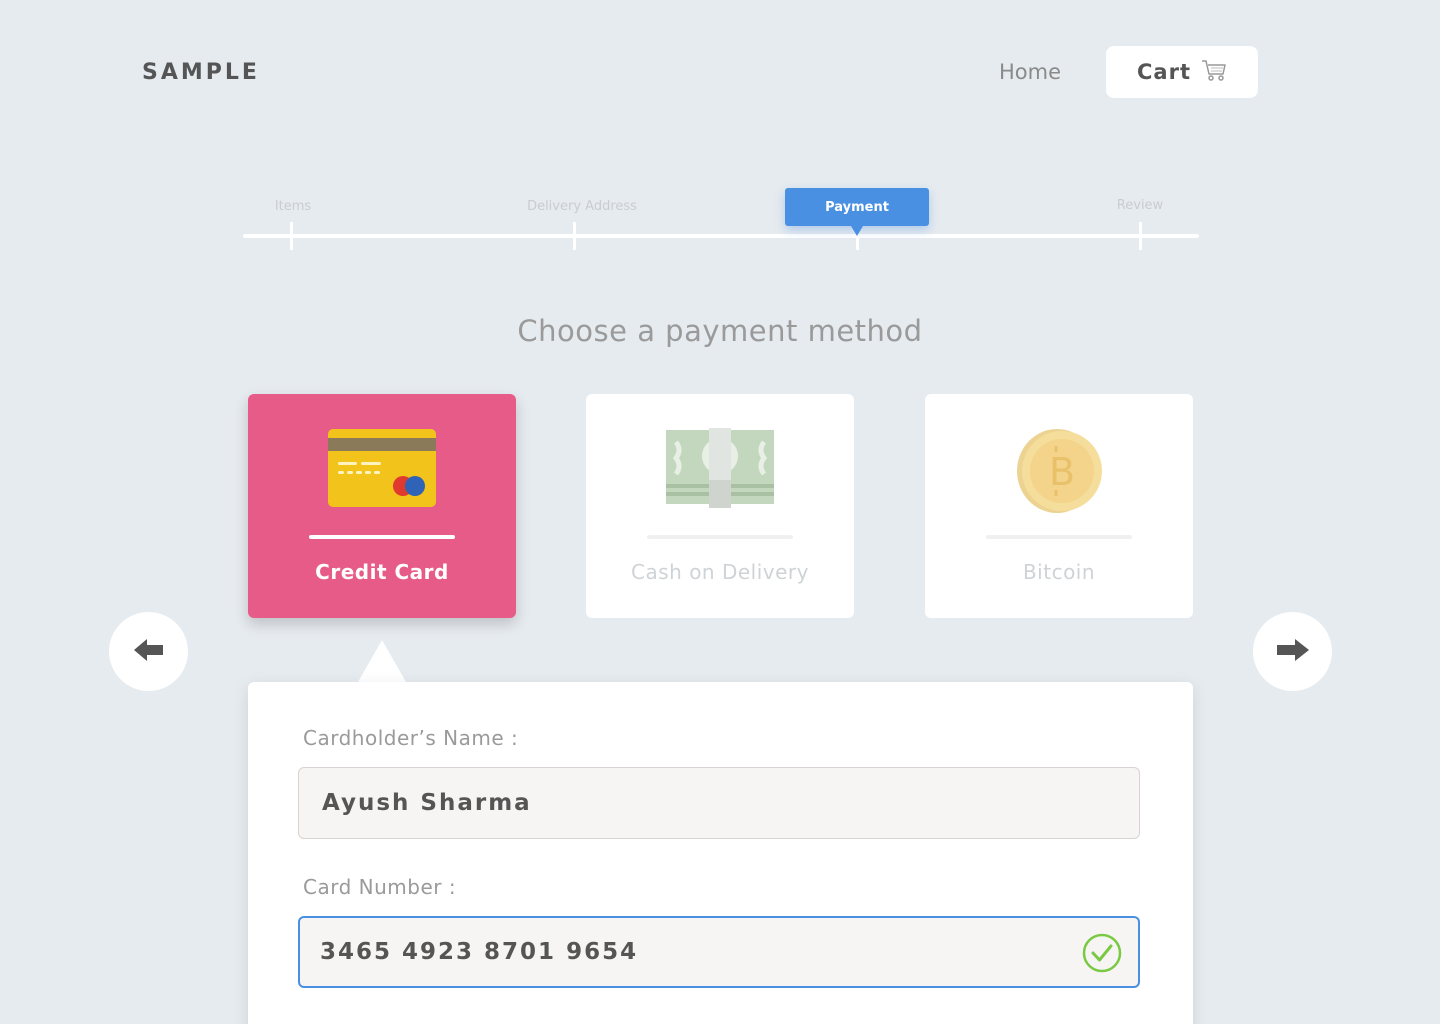  What do you see at coordinates (719, 952) in the screenshot?
I see `card-number-input: 3465 4923 8701 9654` at bounding box center [719, 952].